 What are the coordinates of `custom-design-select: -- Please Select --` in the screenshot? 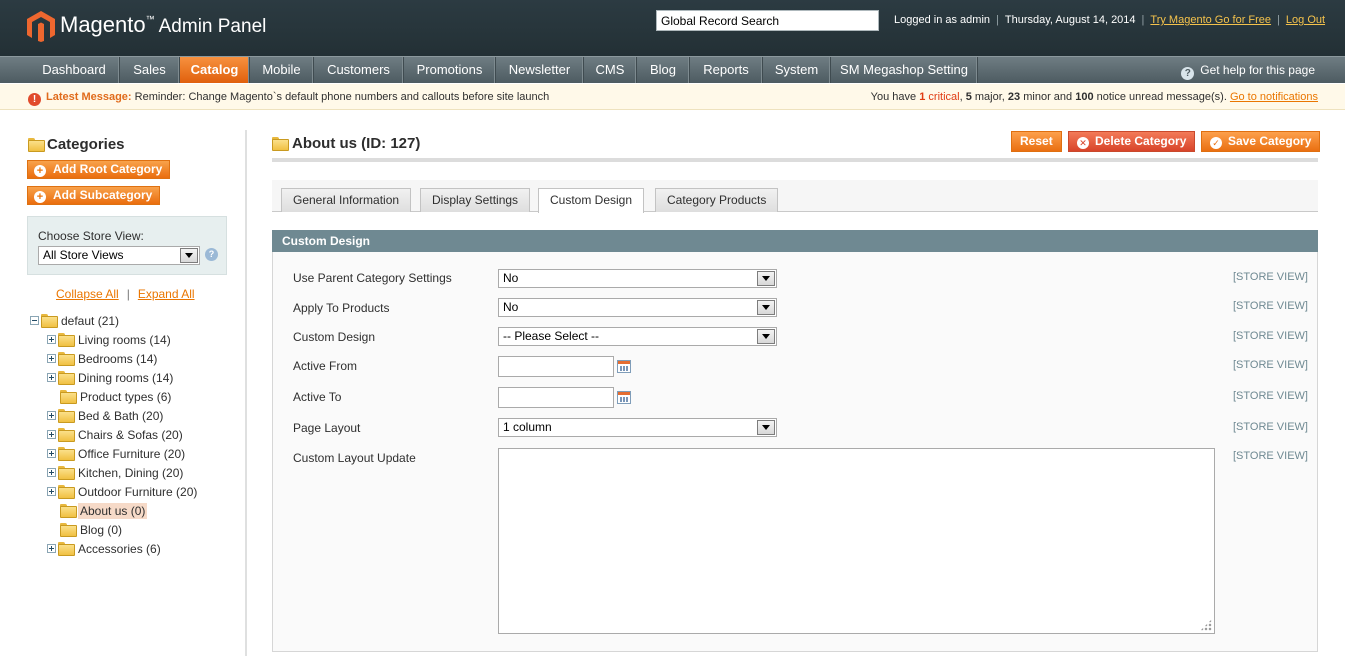 It's located at (637, 336).